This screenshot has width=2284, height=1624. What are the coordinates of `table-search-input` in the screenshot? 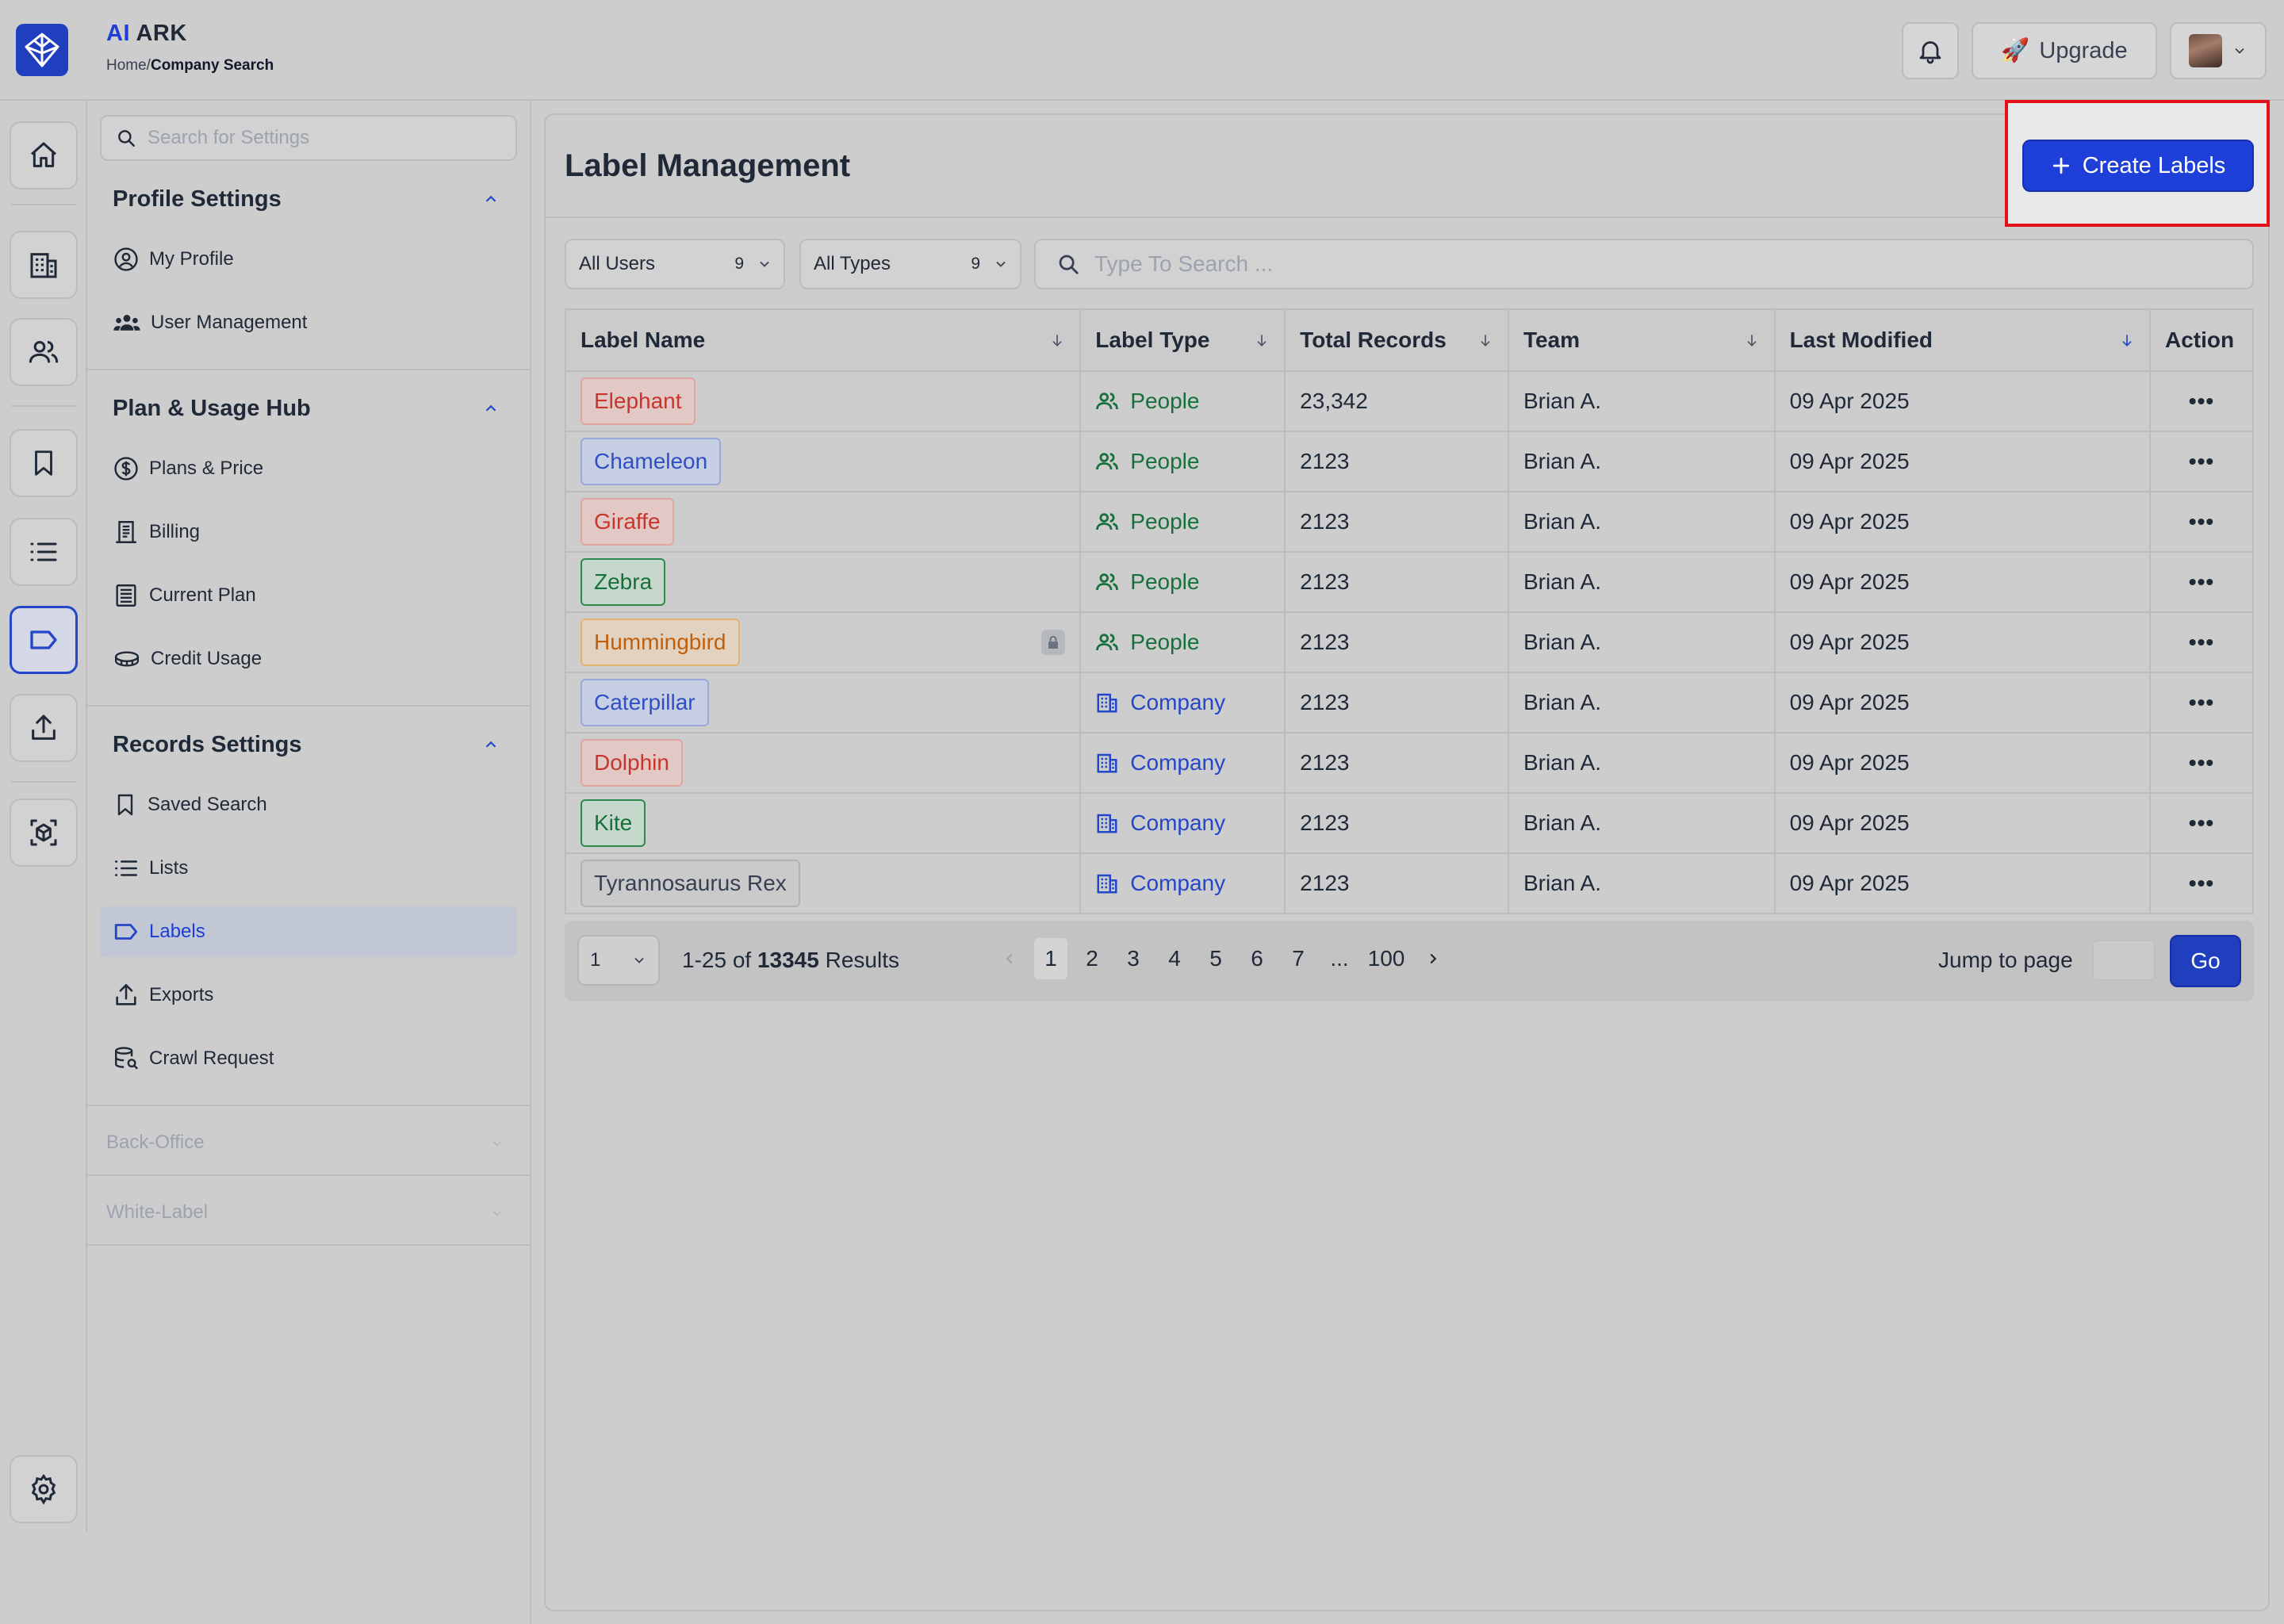 It's located at (1649, 264).